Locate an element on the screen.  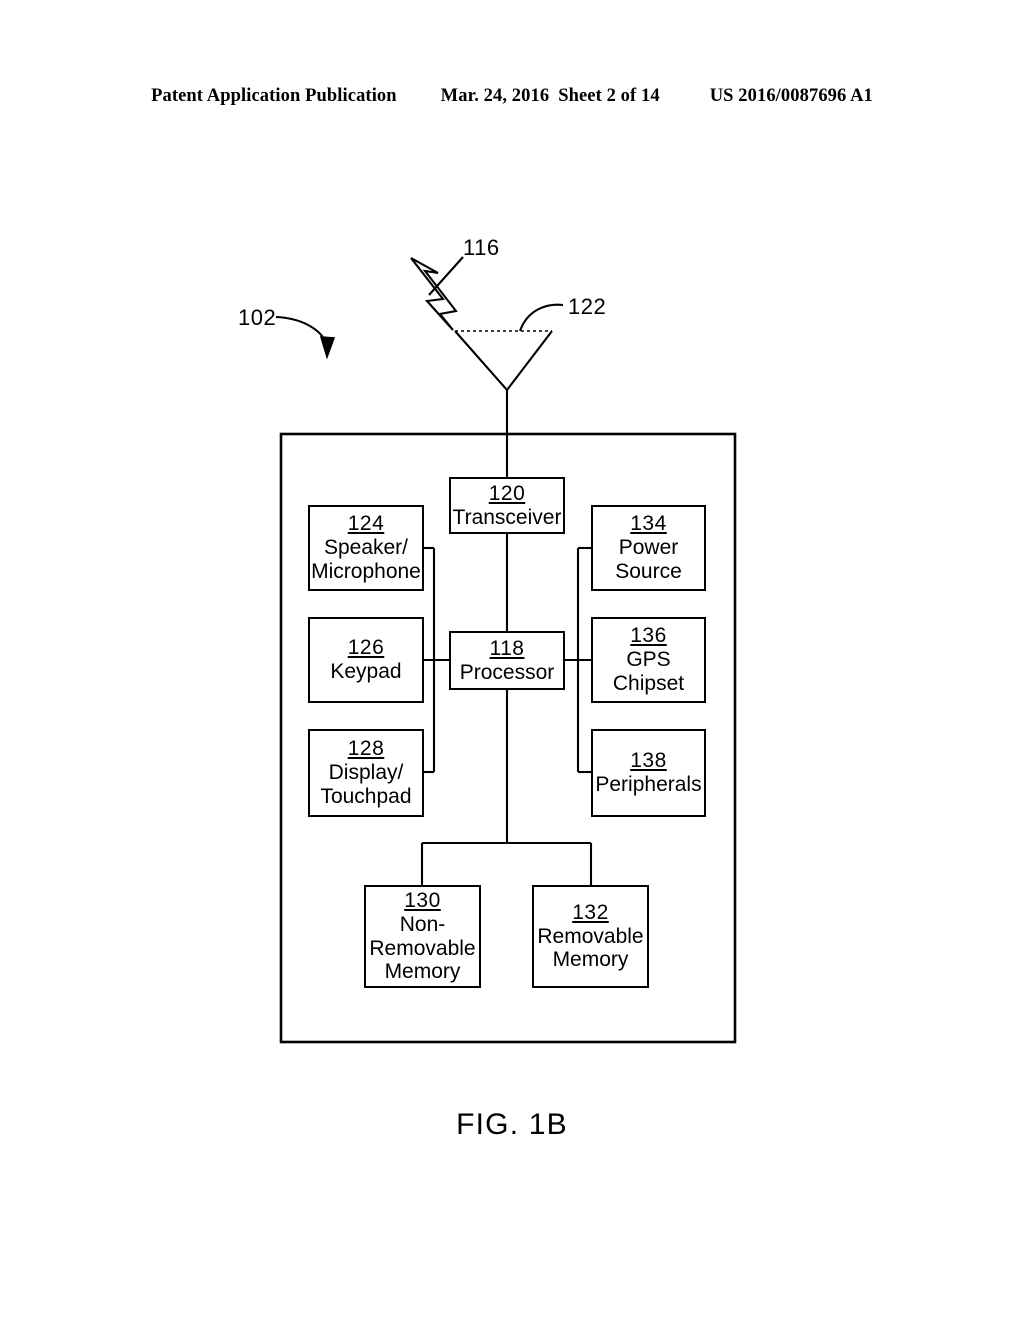
block-speaker-microphone: 124 Speaker/ Microphone is located at coordinates (366, 548).